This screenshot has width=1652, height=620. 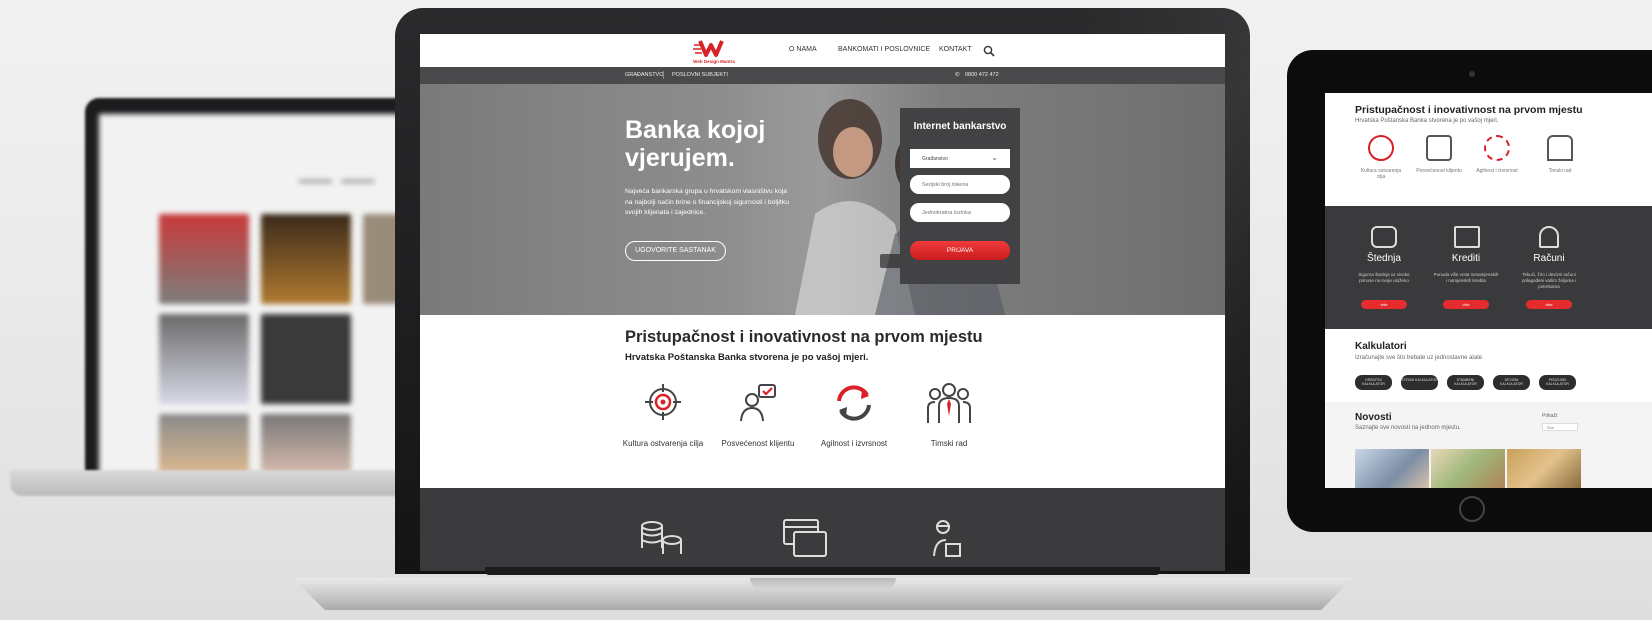 I want to click on value-label: Kultura ostvarenja cilja, so click(x=663, y=443).